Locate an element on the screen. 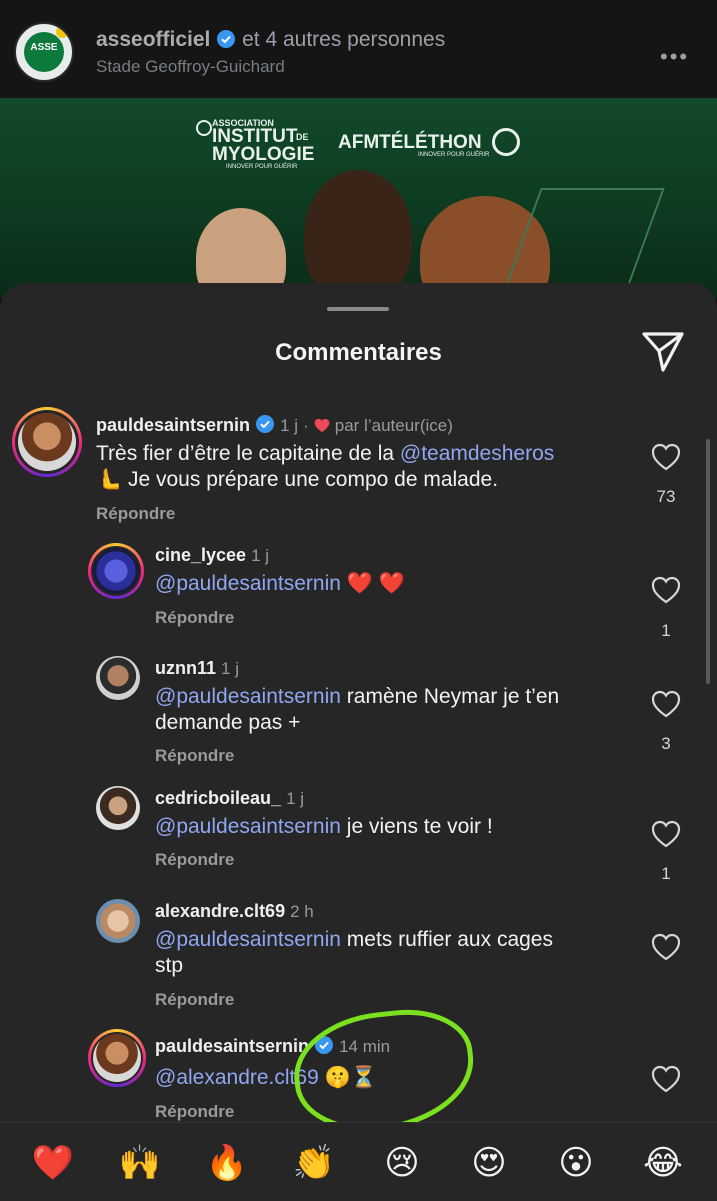 The image size is (717, 1201). comment-header: cine_lycee 1 j is located at coordinates (212, 555).